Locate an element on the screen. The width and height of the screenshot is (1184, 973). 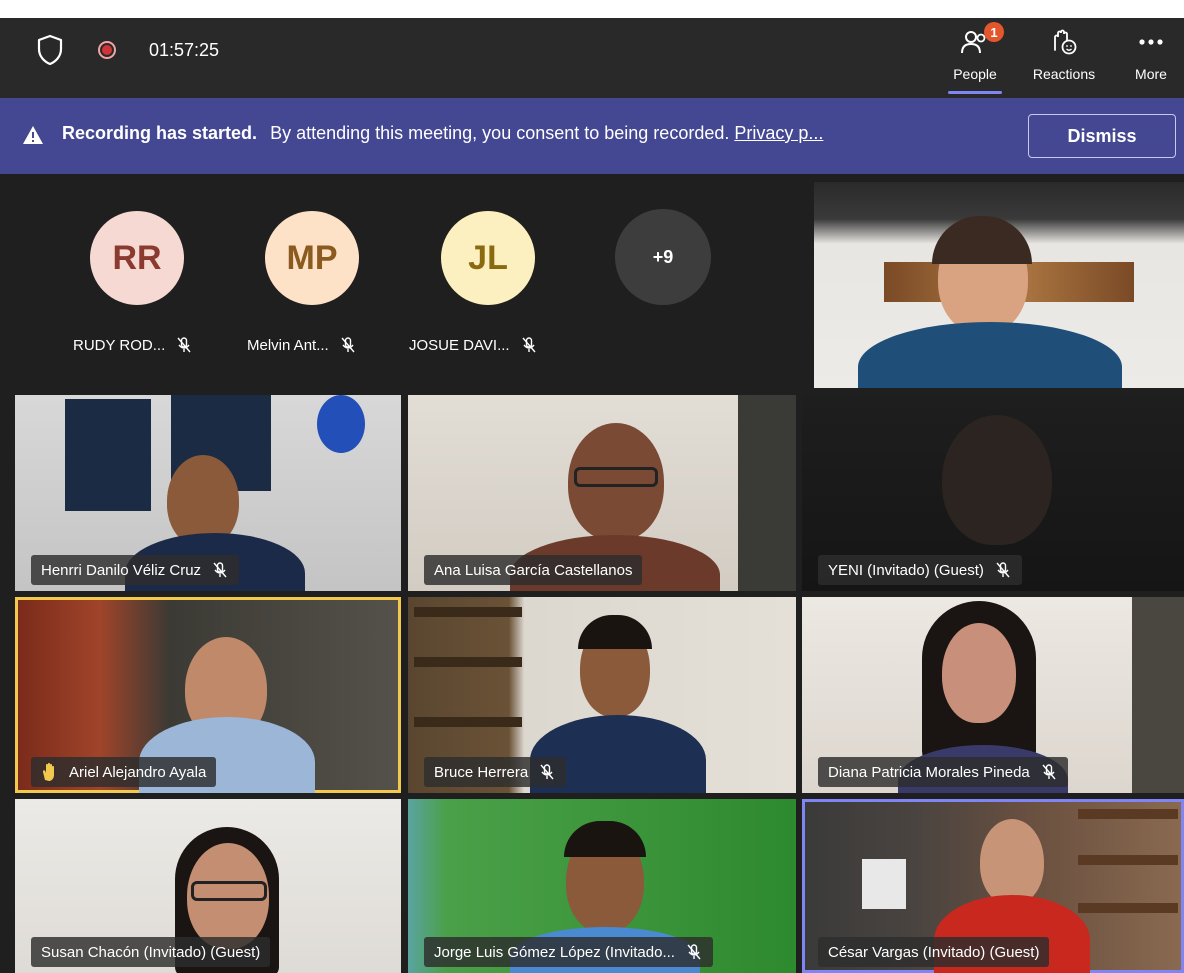
avatar-initials: MP is located at coordinates (312, 257).